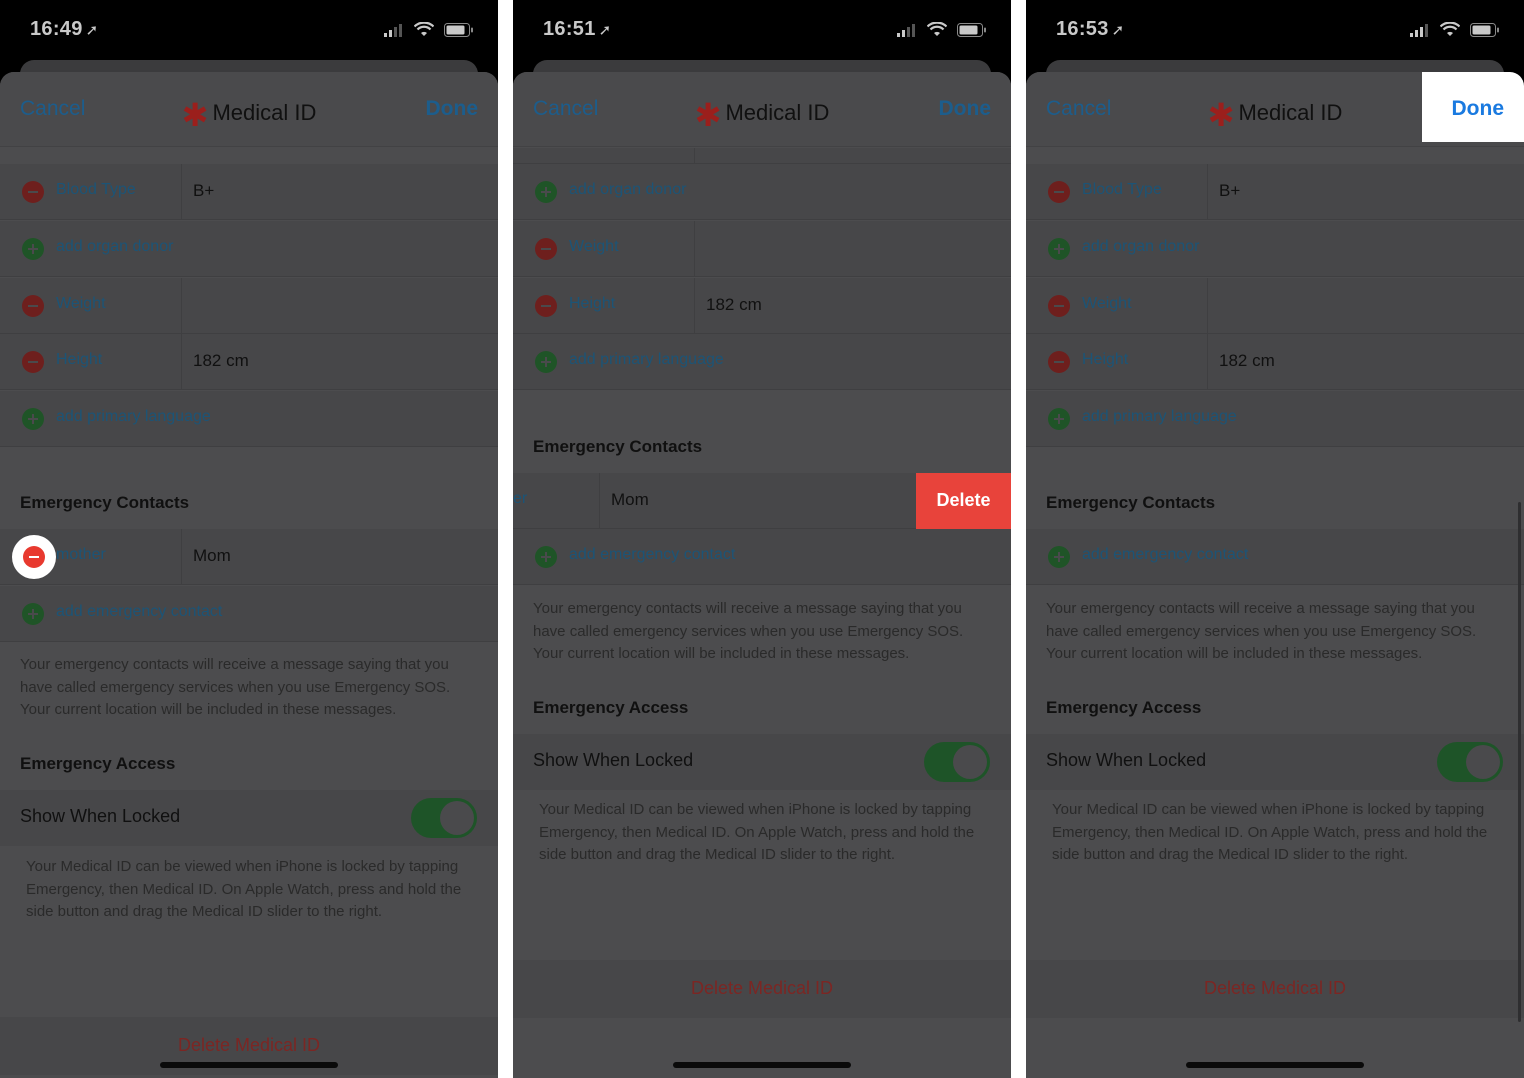  I want to click on status-time: 16:49 ➚, so click(64, 29).